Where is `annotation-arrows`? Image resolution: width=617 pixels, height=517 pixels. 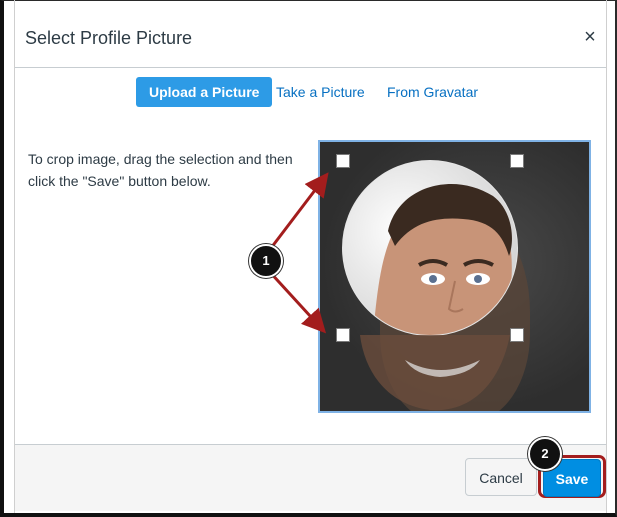 annotation-arrows is located at coordinates (297, 253).